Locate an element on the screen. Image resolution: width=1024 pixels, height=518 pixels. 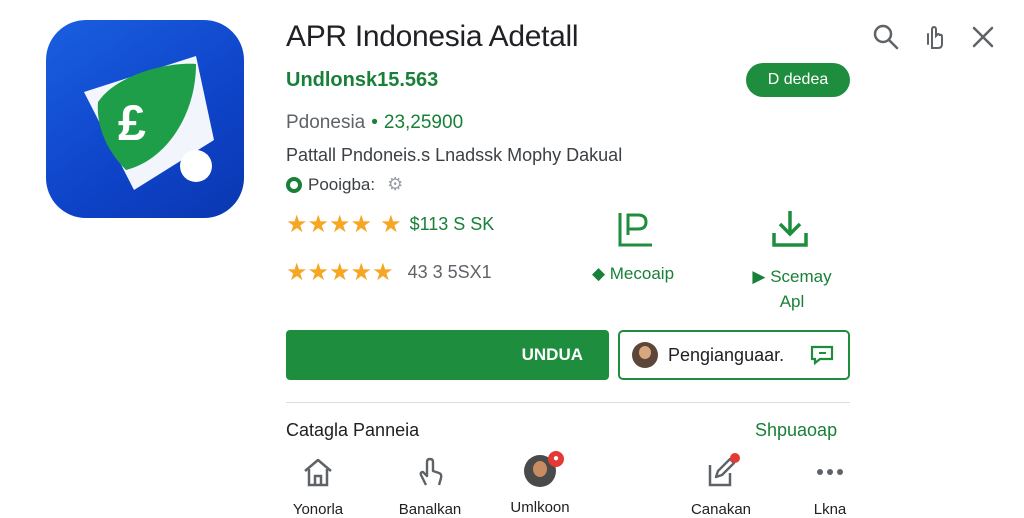
leaf-logo-icon: £ is located at coordinates (149, 123).